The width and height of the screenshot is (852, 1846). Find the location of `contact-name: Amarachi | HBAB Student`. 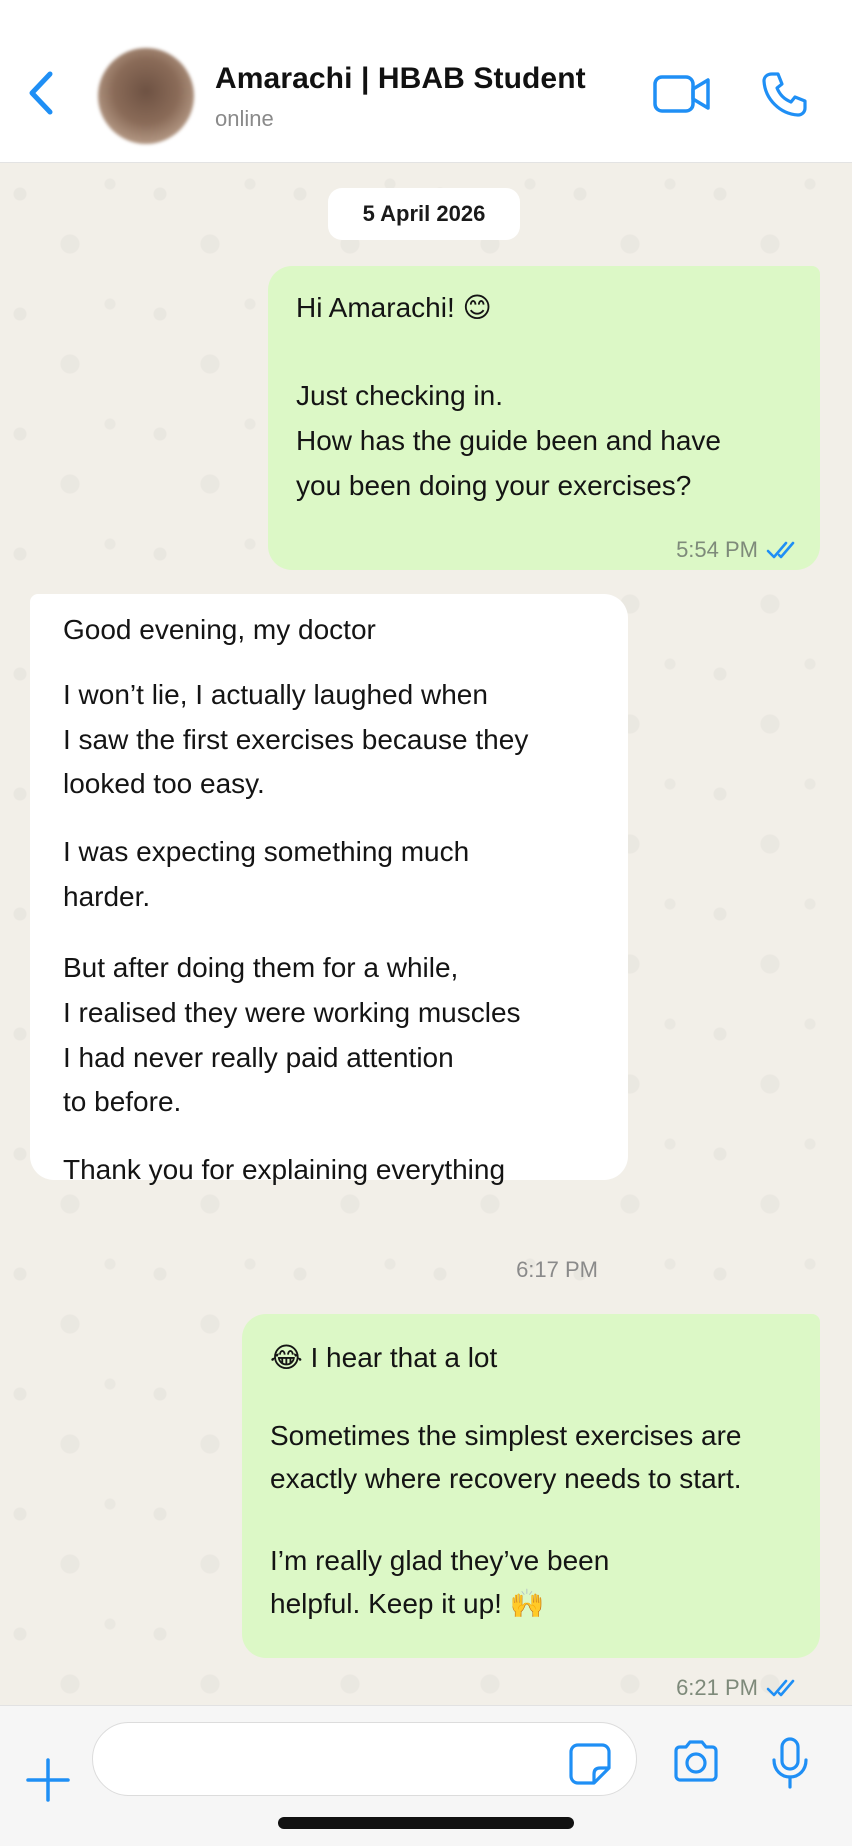

contact-name: Amarachi | HBAB Student is located at coordinates (400, 79).